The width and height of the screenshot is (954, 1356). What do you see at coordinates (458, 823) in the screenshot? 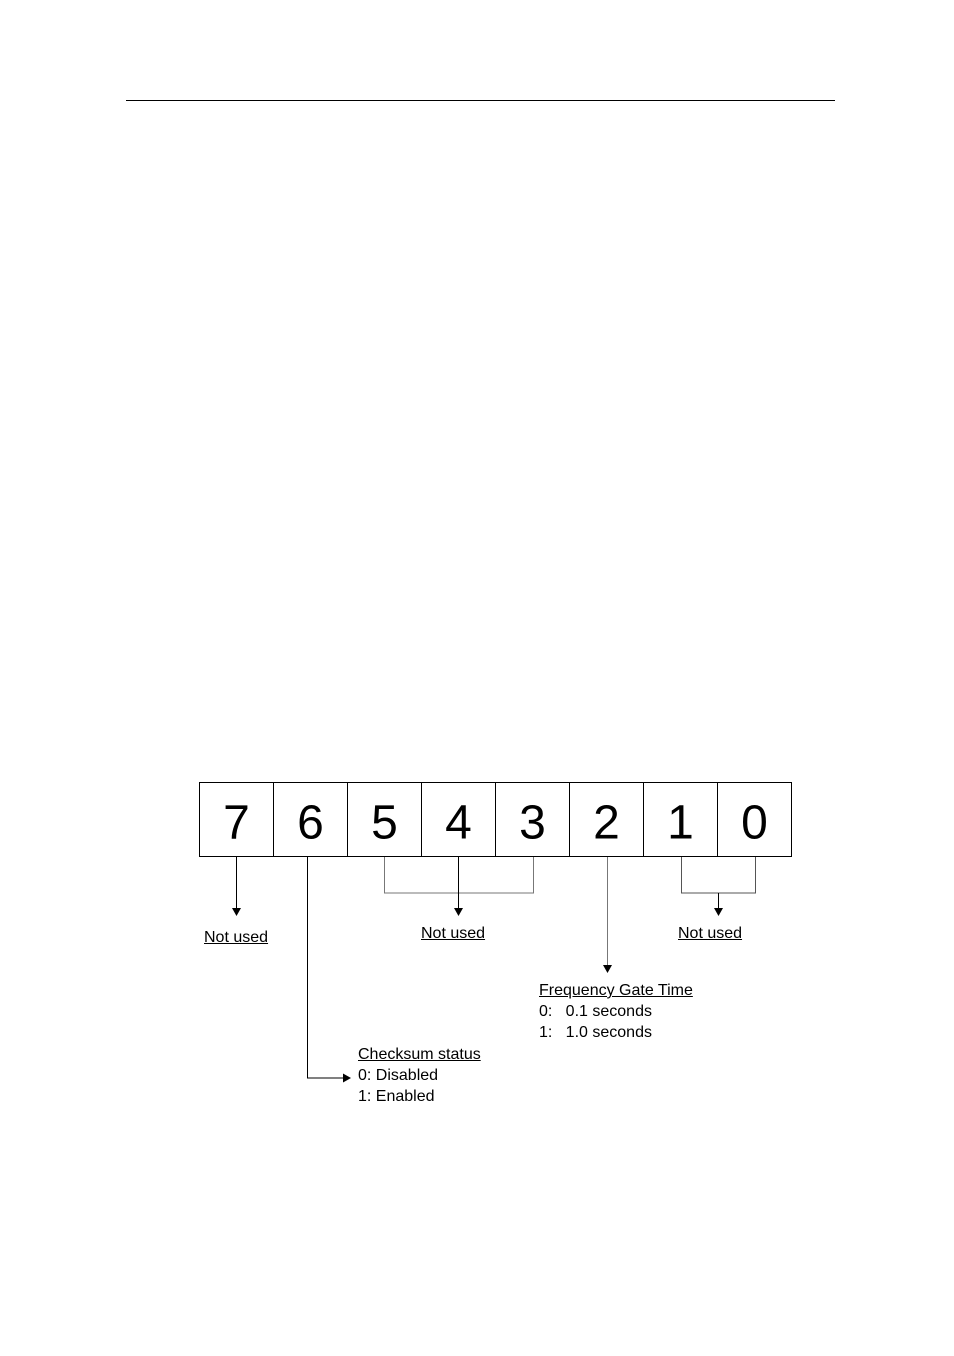
I see `bit-number-4: 4` at bounding box center [458, 823].